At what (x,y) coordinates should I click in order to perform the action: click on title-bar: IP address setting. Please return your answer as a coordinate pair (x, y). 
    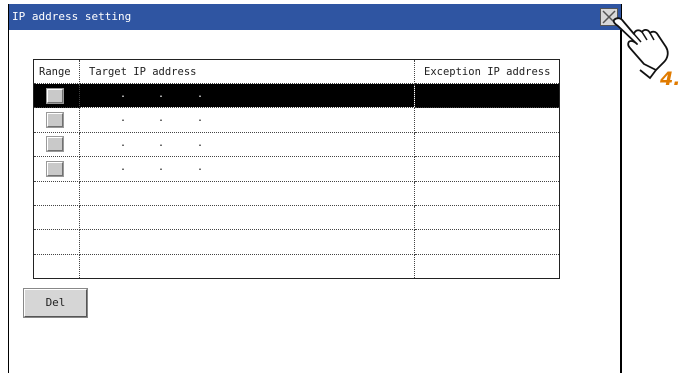
    Looking at the image, I should click on (315, 17).